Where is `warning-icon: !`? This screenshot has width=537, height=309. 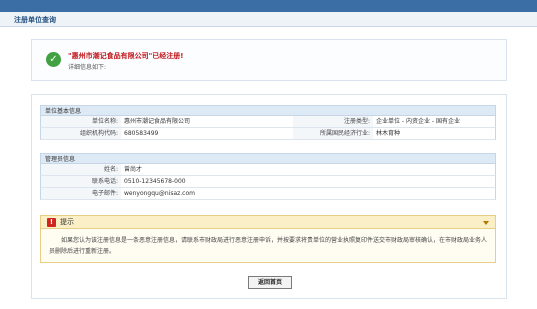 warning-icon: ! is located at coordinates (51, 222).